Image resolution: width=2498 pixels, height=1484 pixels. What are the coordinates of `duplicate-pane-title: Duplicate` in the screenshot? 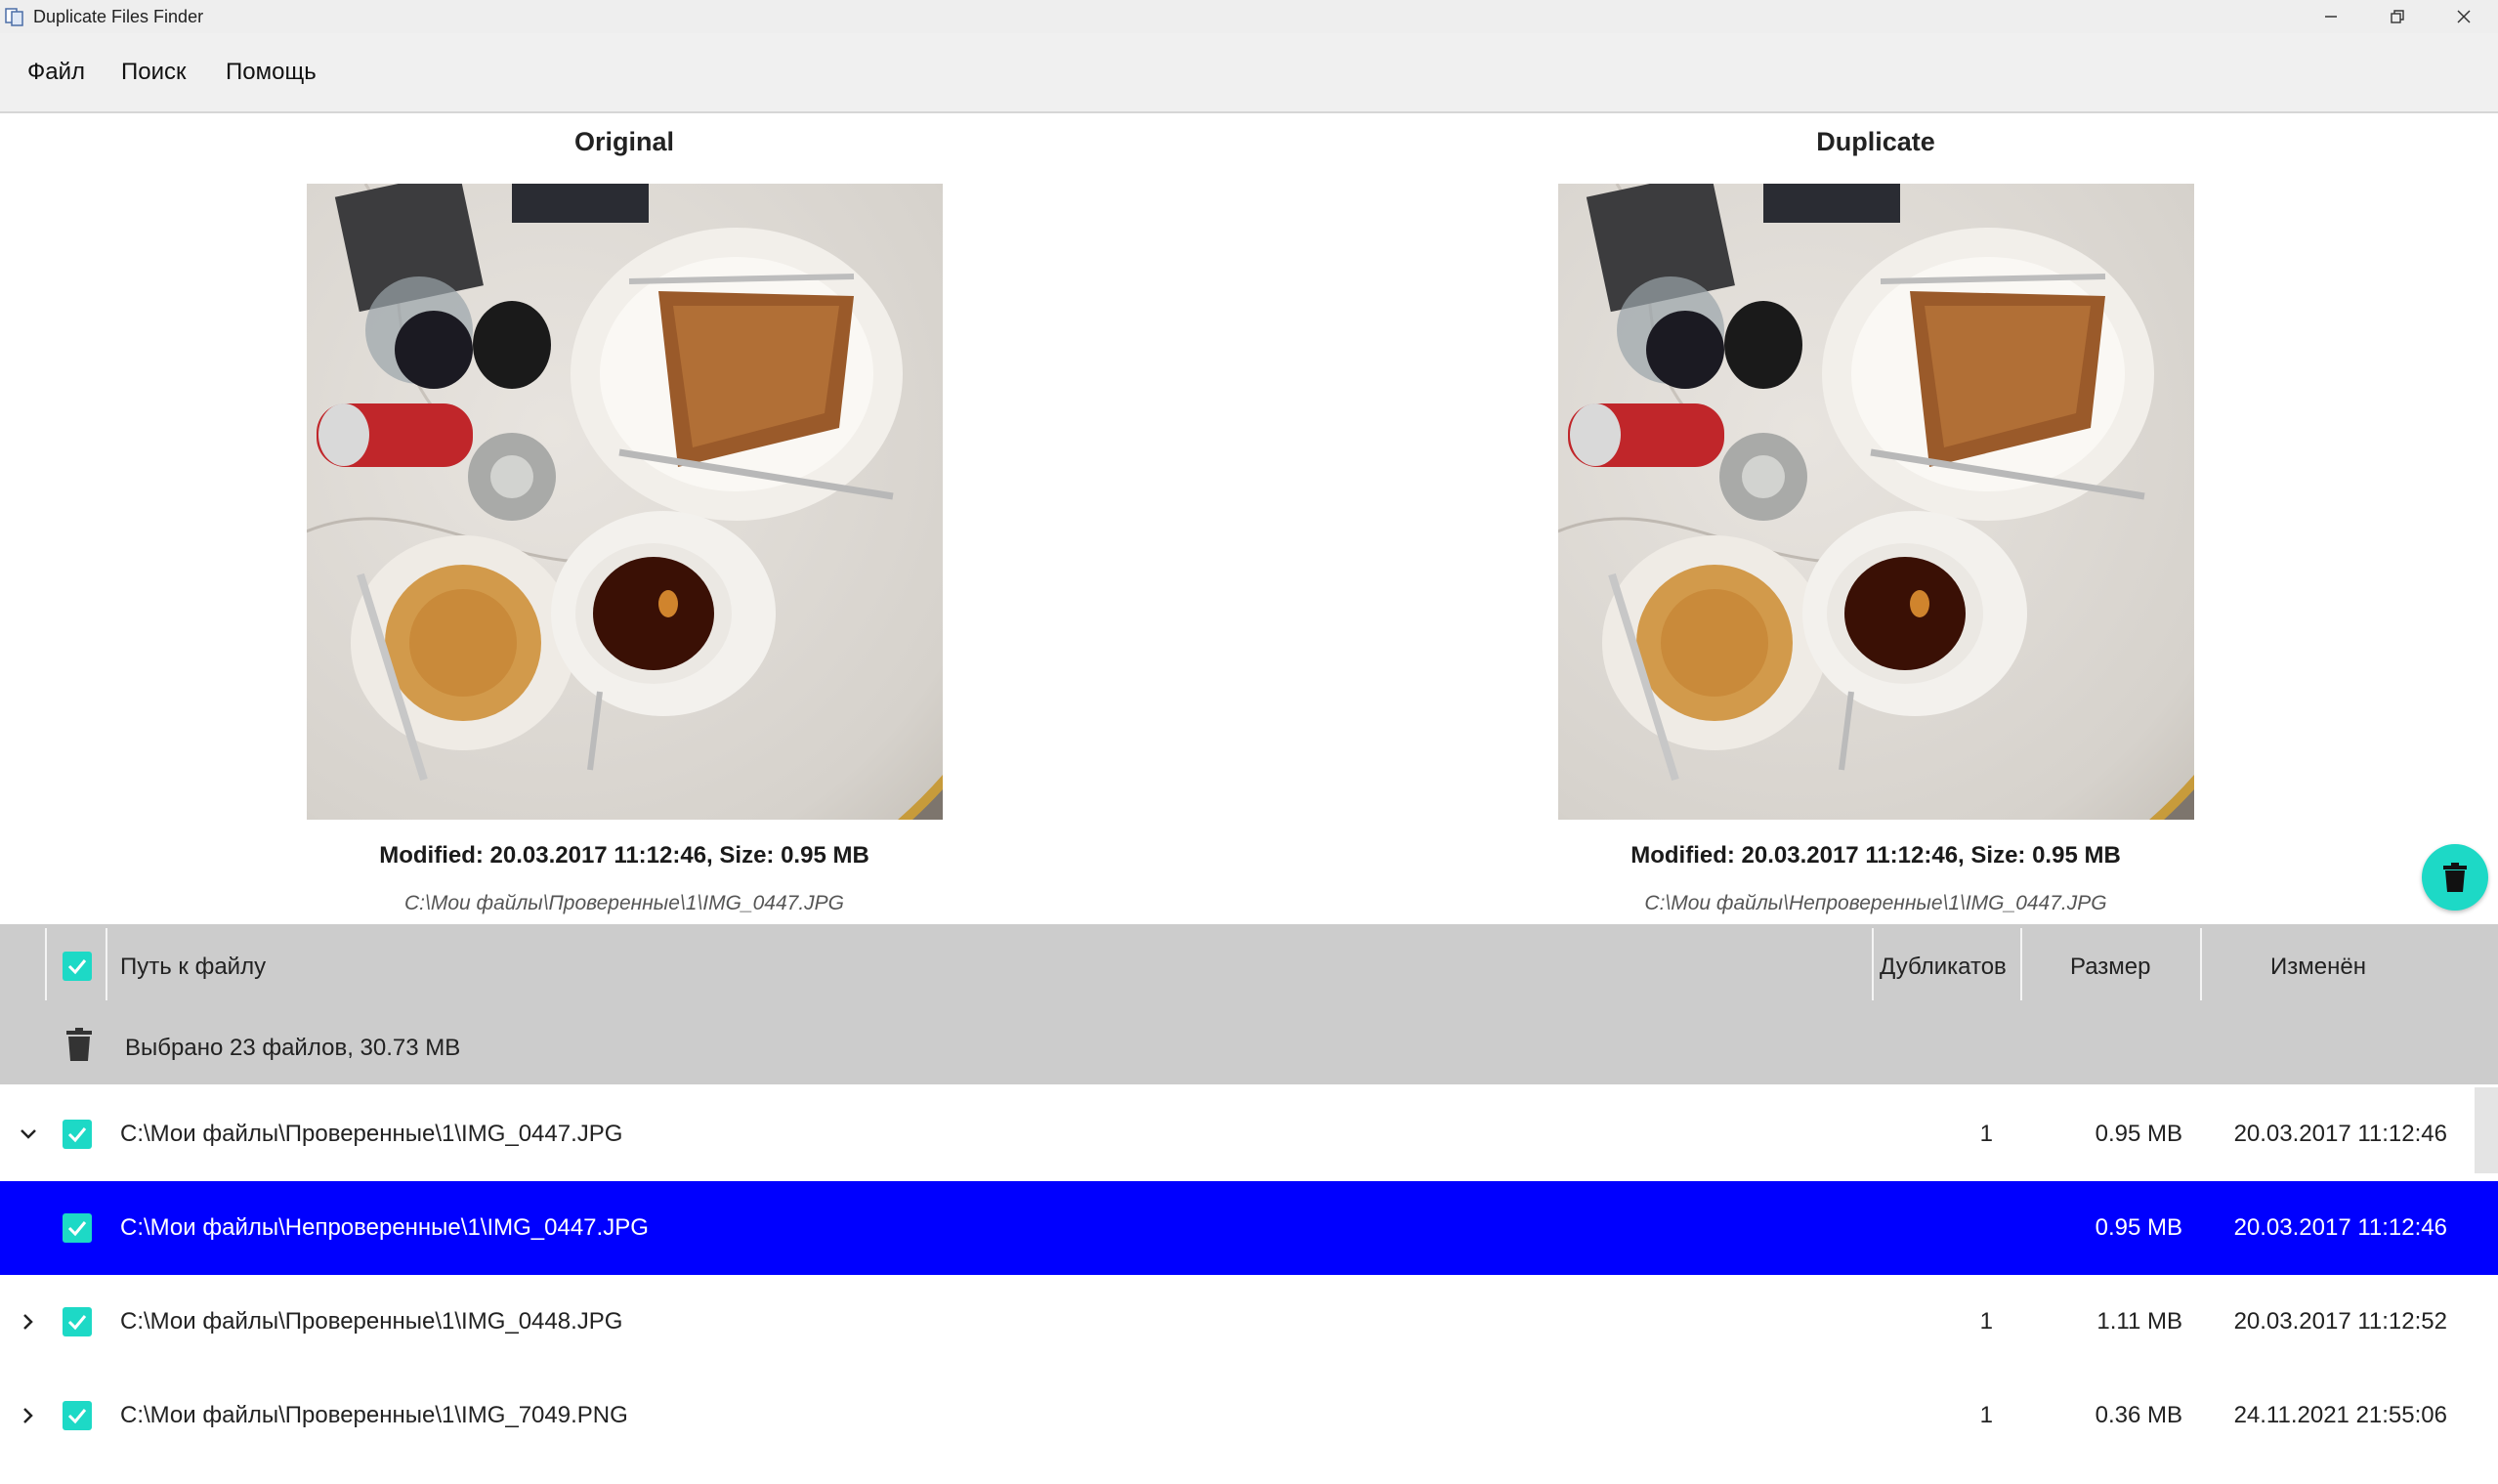 It's located at (1875, 141).